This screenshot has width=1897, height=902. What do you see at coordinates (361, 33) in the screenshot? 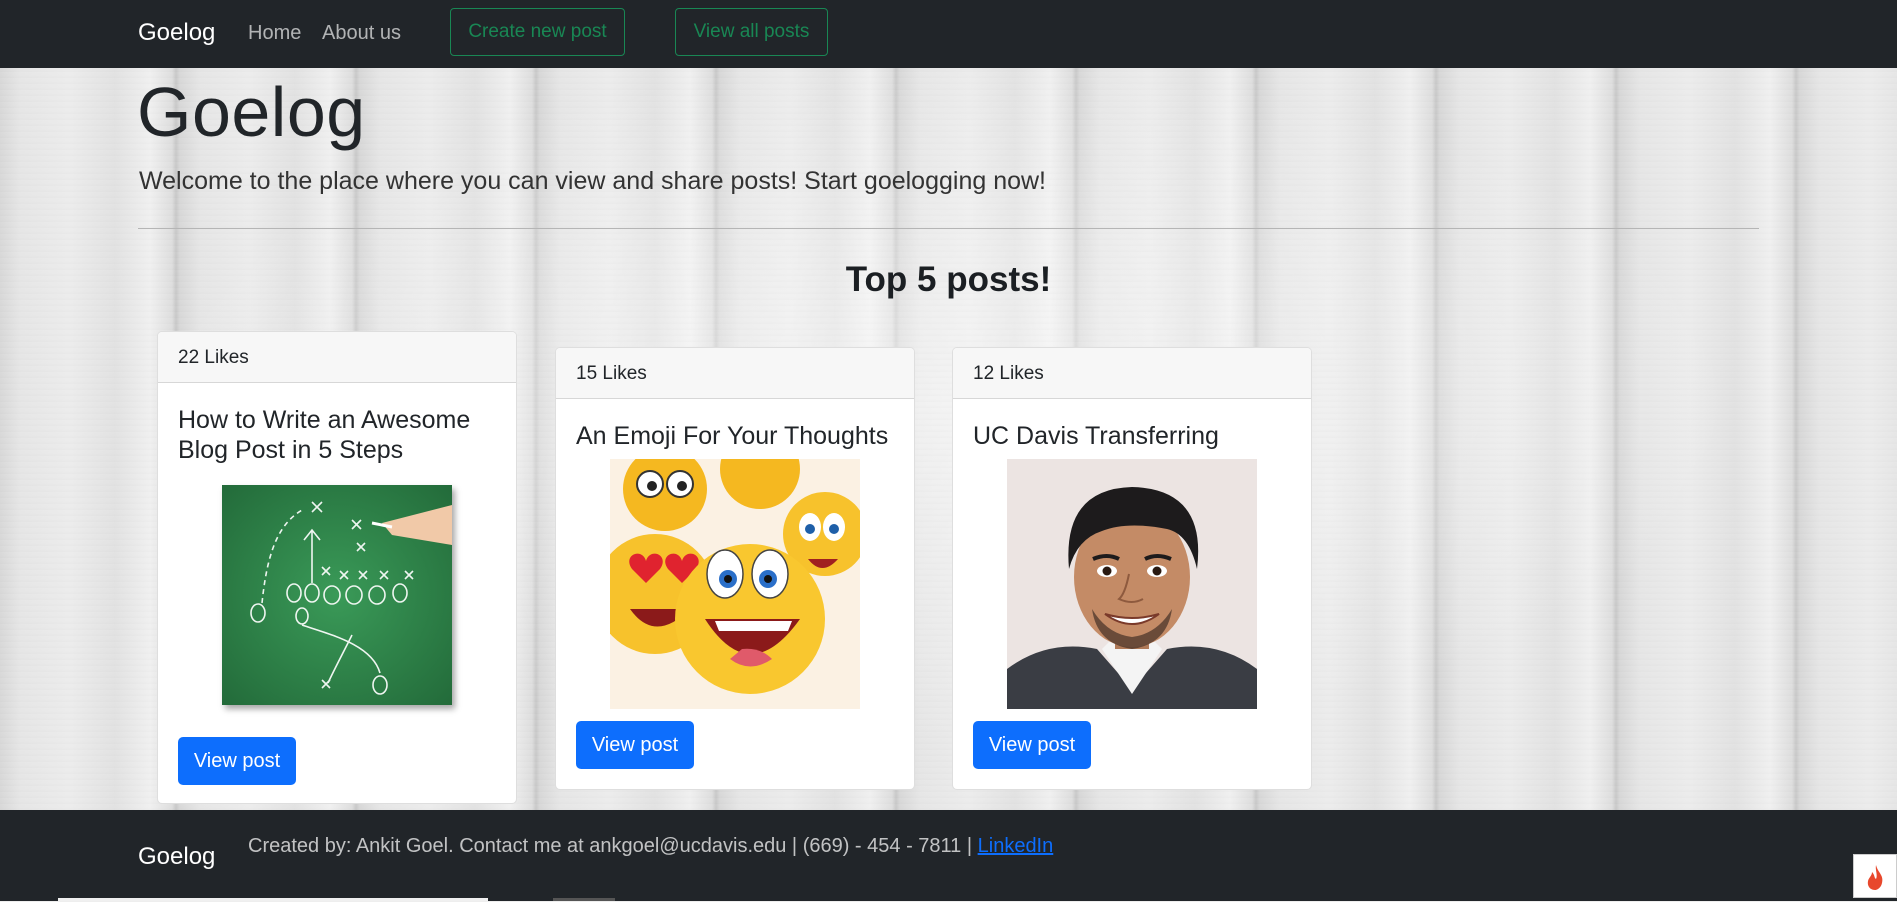
I see `nav-link-about-us: About us` at bounding box center [361, 33].